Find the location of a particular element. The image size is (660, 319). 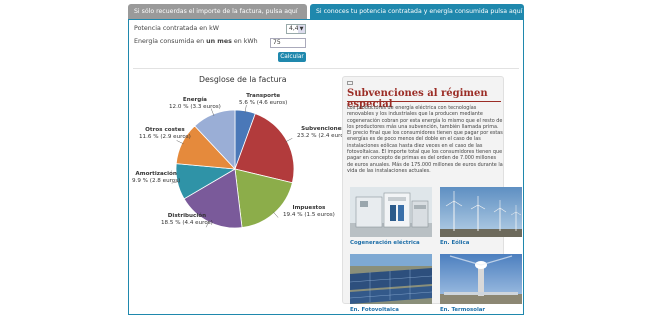

energy-label: Energía consumida en un mes en kWh is located at coordinates (196, 41).